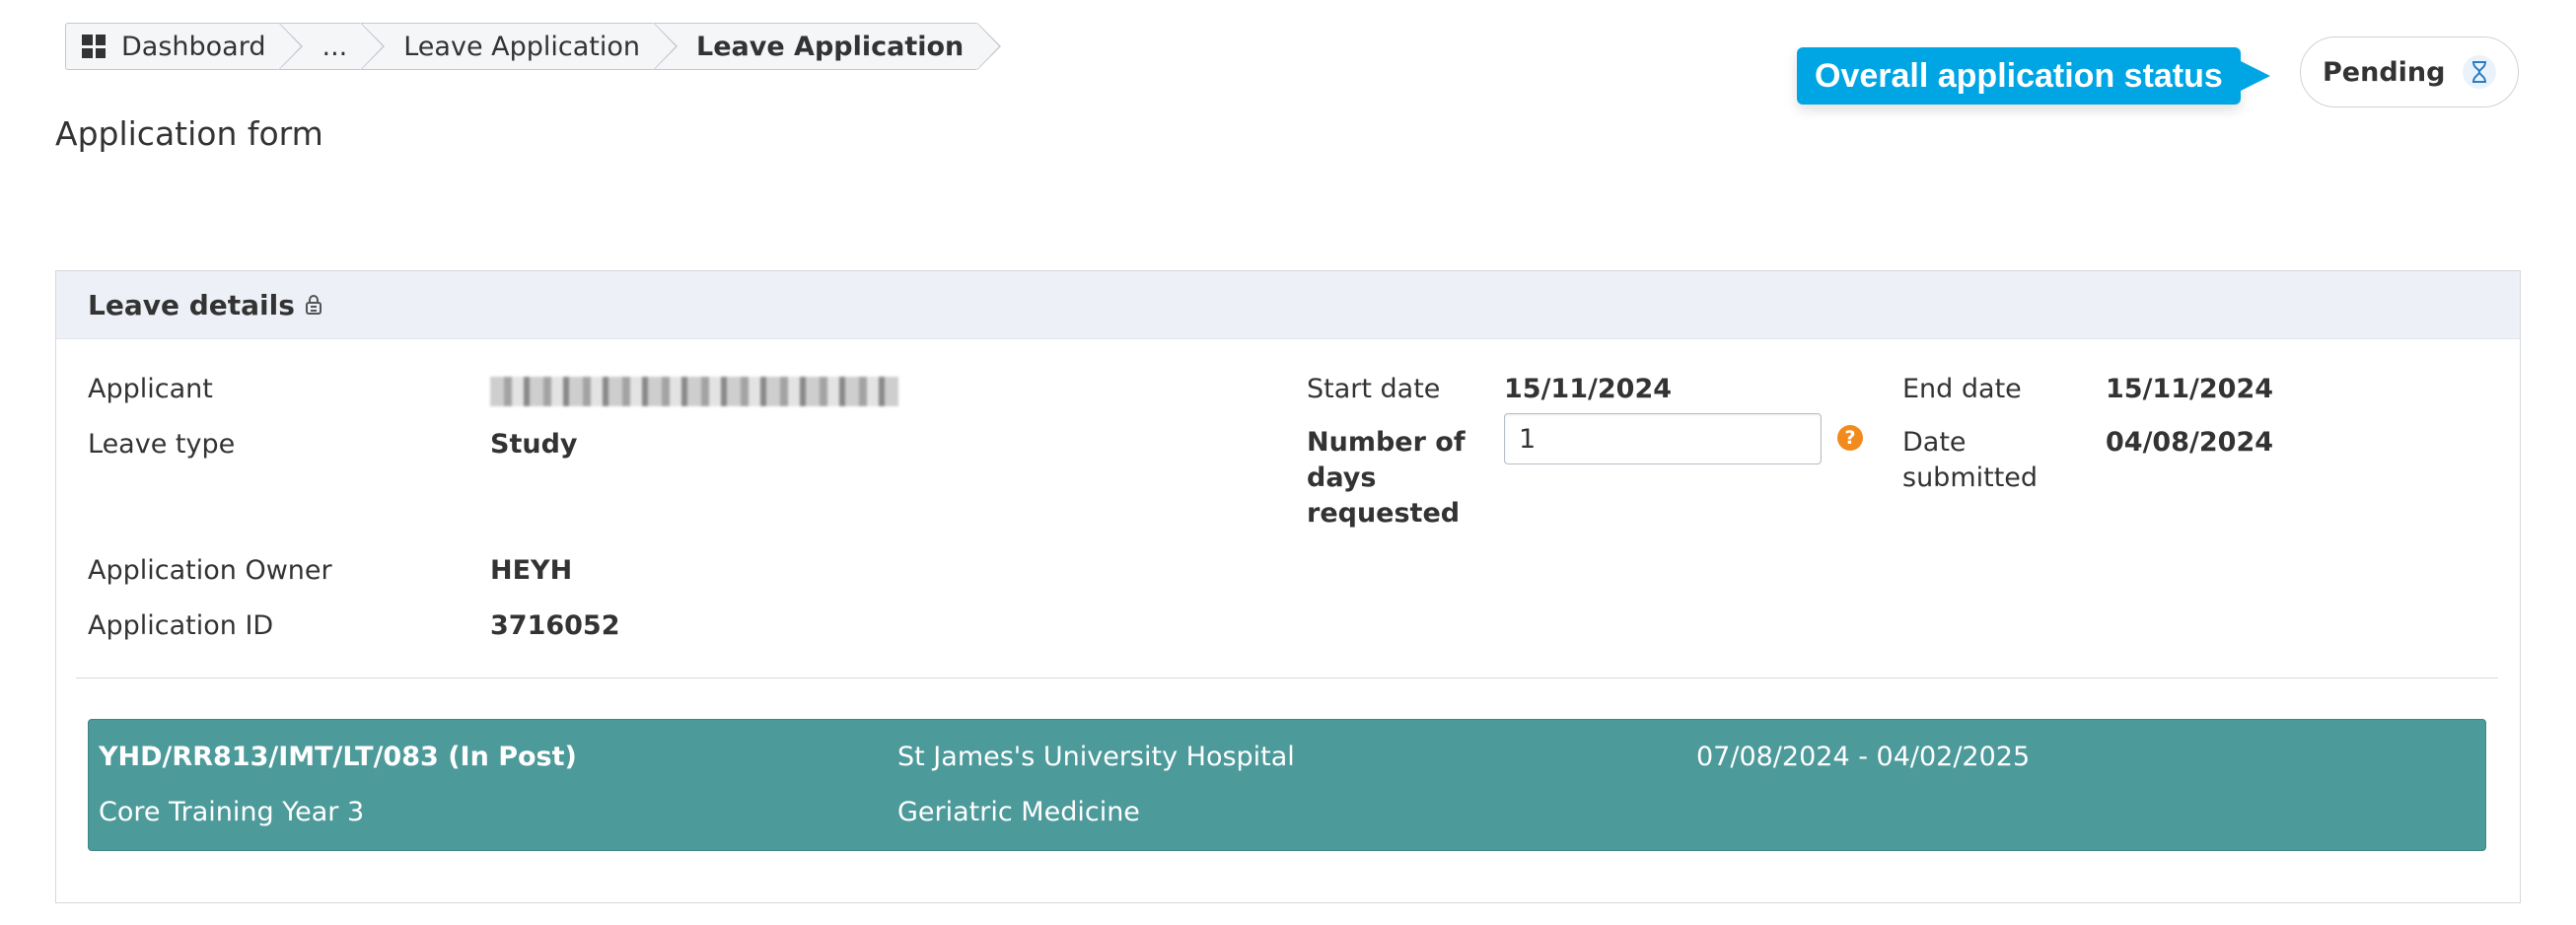 The image size is (2576, 925). I want to click on leave-type-value: Study, so click(534, 445).